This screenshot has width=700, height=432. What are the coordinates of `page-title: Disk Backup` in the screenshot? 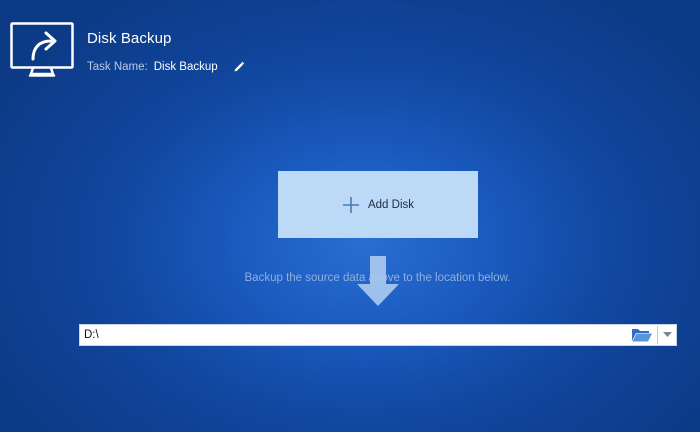 It's located at (129, 38).